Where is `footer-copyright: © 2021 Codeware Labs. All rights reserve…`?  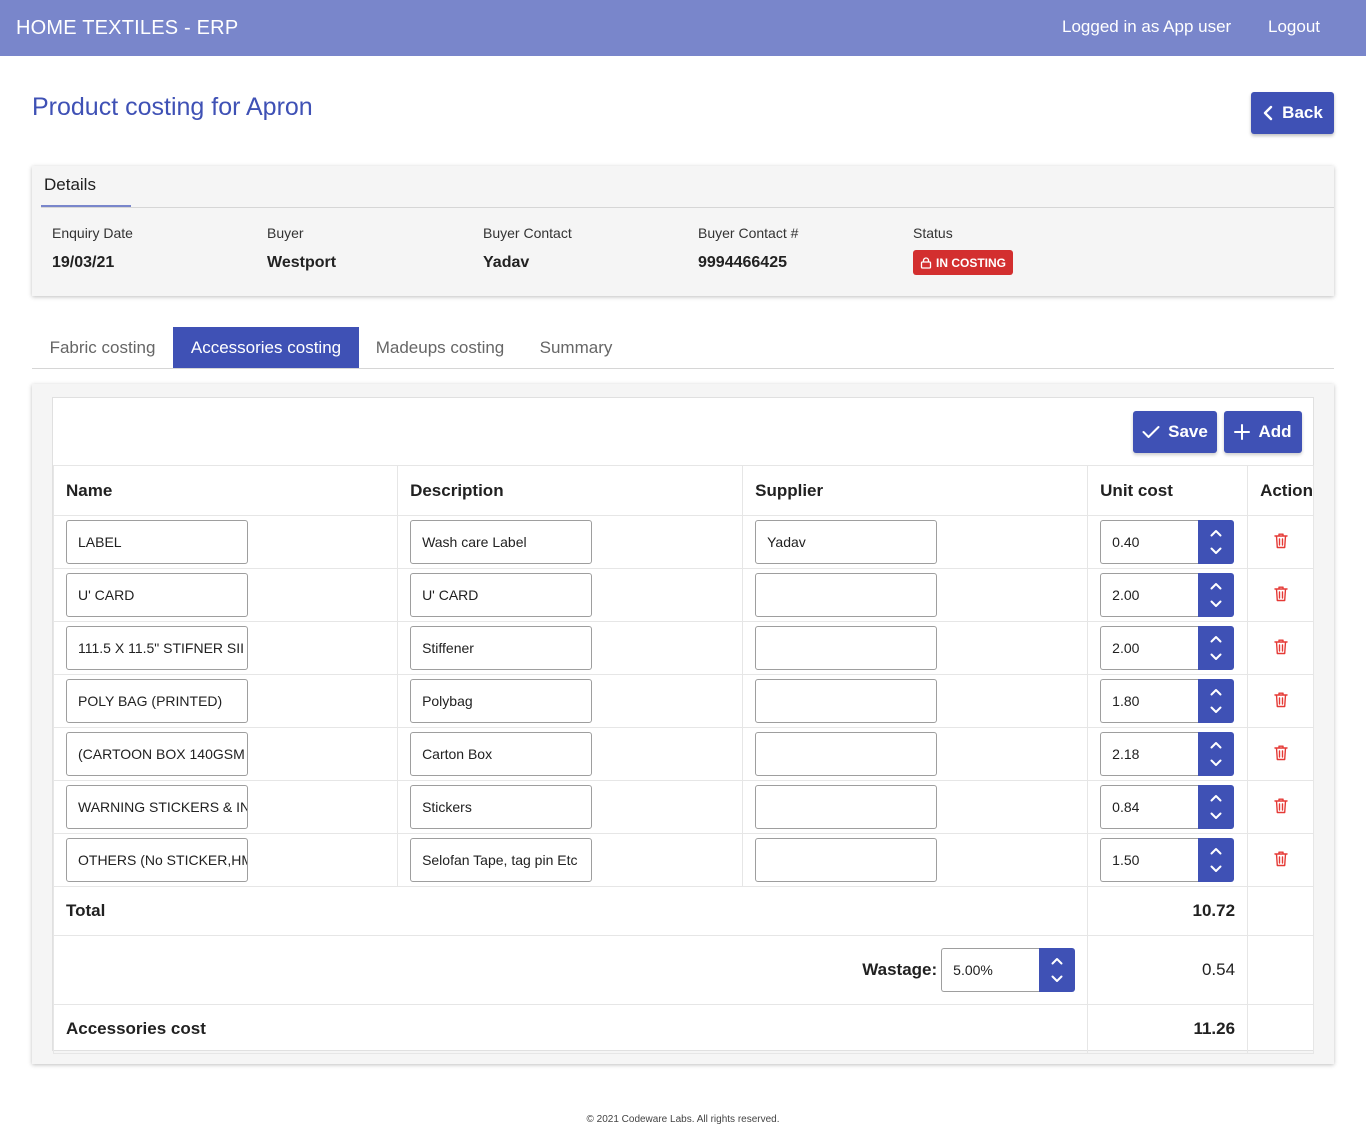
footer-copyright: © 2021 Codeware Labs. All rights reserve… is located at coordinates (683, 1119).